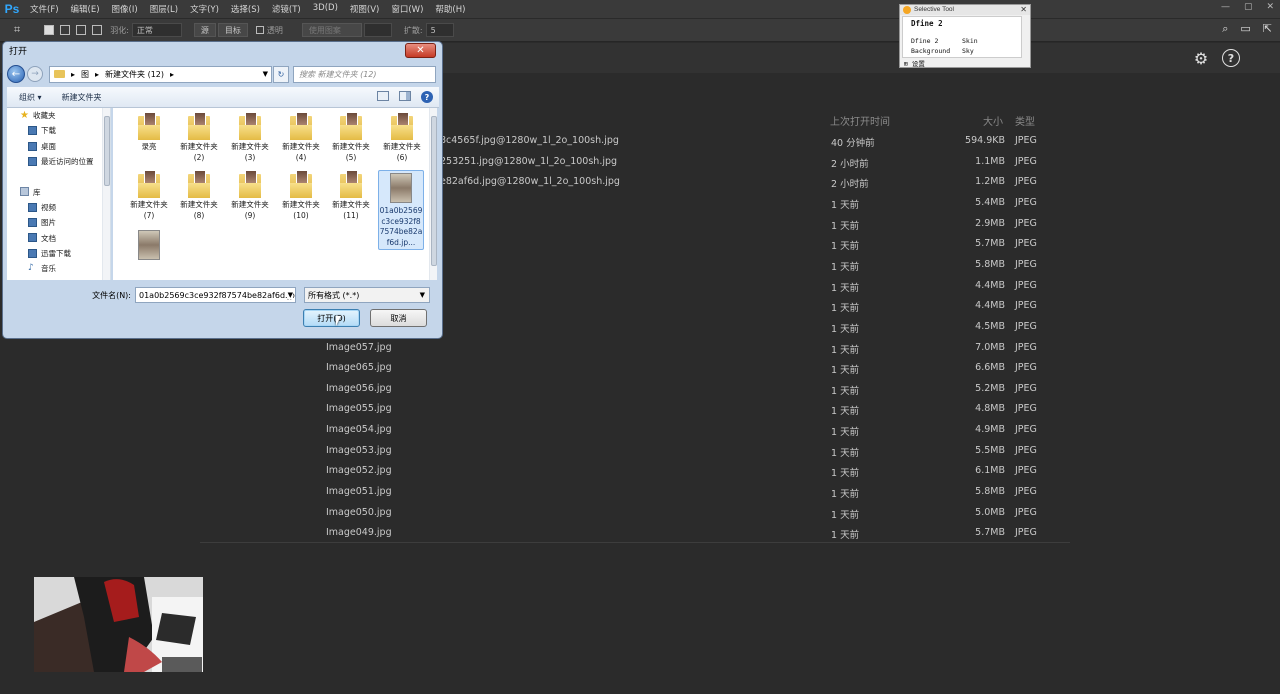 Image resolution: width=1280 pixels, height=694 pixels. I want to click on folder-item: 新建文件夹 (2), so click(199, 137).